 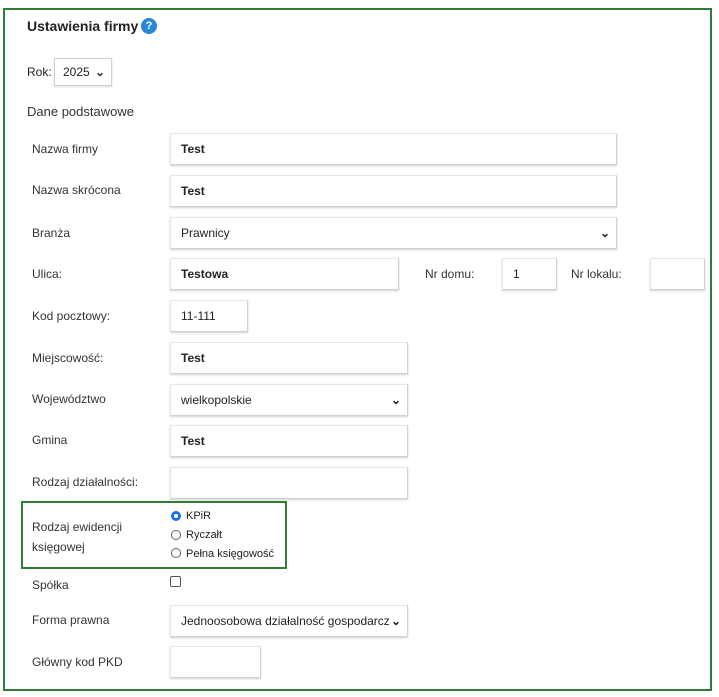 What do you see at coordinates (204, 535) in the screenshot?
I see `radio-ryczalt-label: Ryczałt` at bounding box center [204, 535].